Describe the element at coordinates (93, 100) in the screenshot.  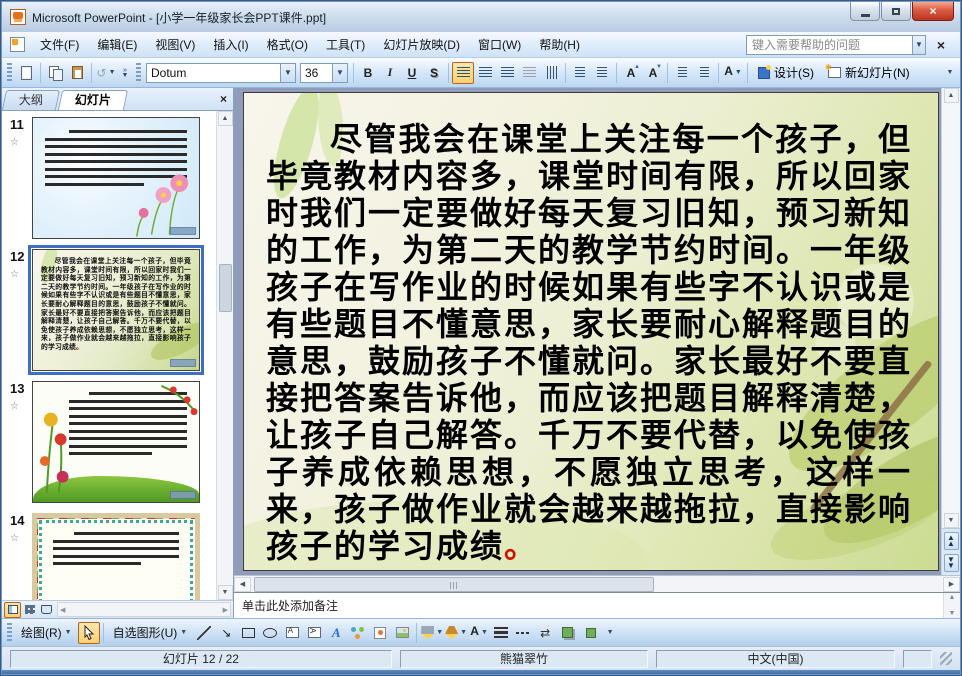
I see `tab-slides: 幻灯片` at that location.